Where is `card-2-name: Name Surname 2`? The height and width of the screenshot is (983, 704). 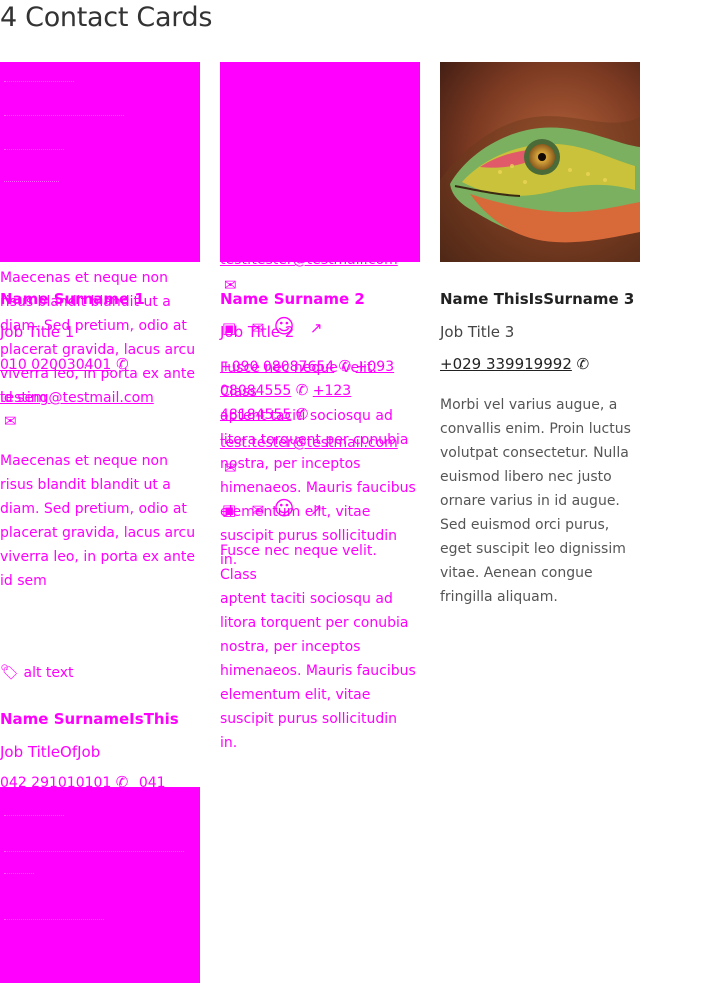
card-2-name: Name Surname 2 is located at coordinates (292, 299).